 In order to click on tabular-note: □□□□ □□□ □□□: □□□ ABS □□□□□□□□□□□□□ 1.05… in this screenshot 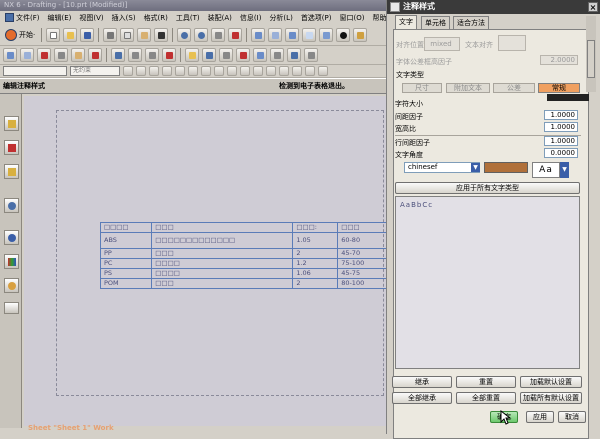, I will do `click(243, 255)`.